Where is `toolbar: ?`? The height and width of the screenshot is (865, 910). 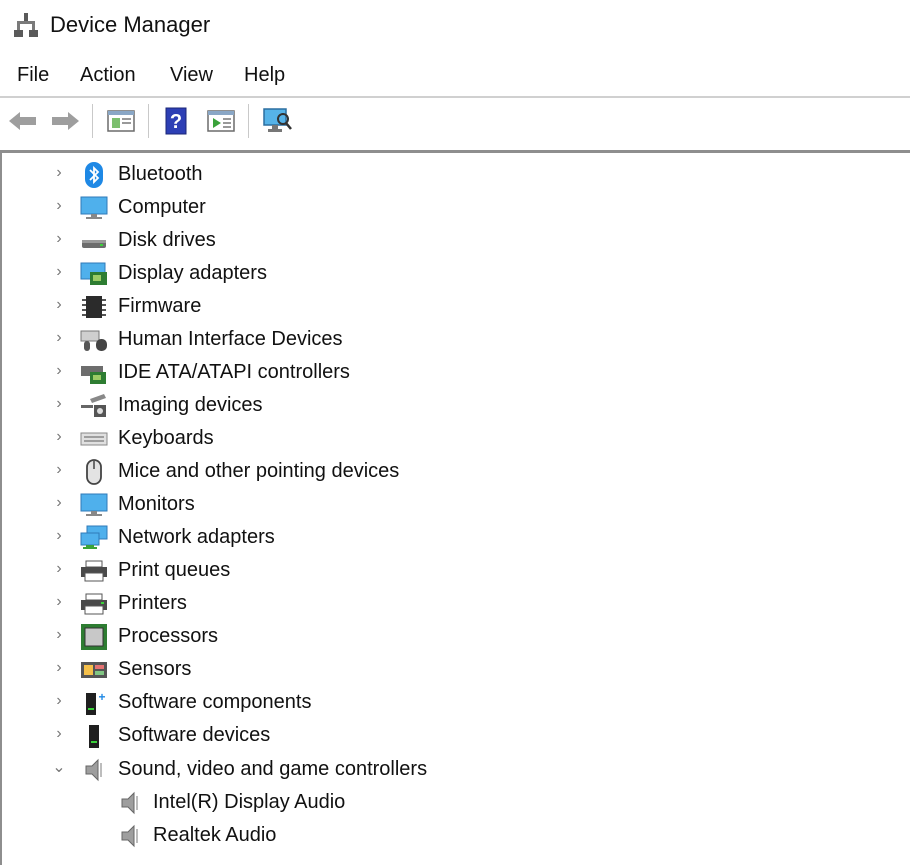
toolbar: ? is located at coordinates (455, 122).